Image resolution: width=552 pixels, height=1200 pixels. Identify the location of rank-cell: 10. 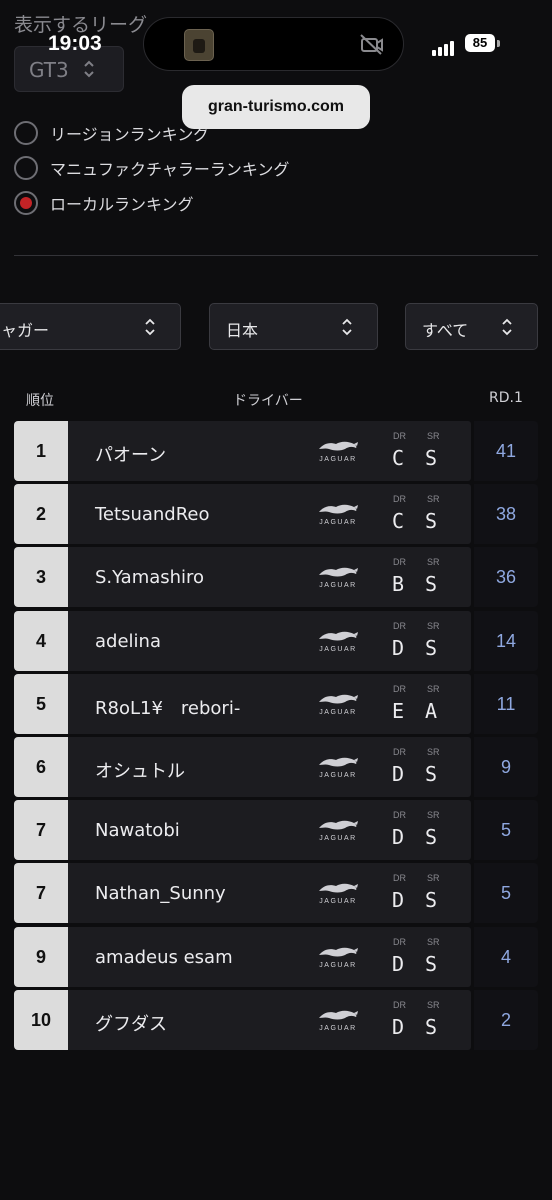
(41, 1020).